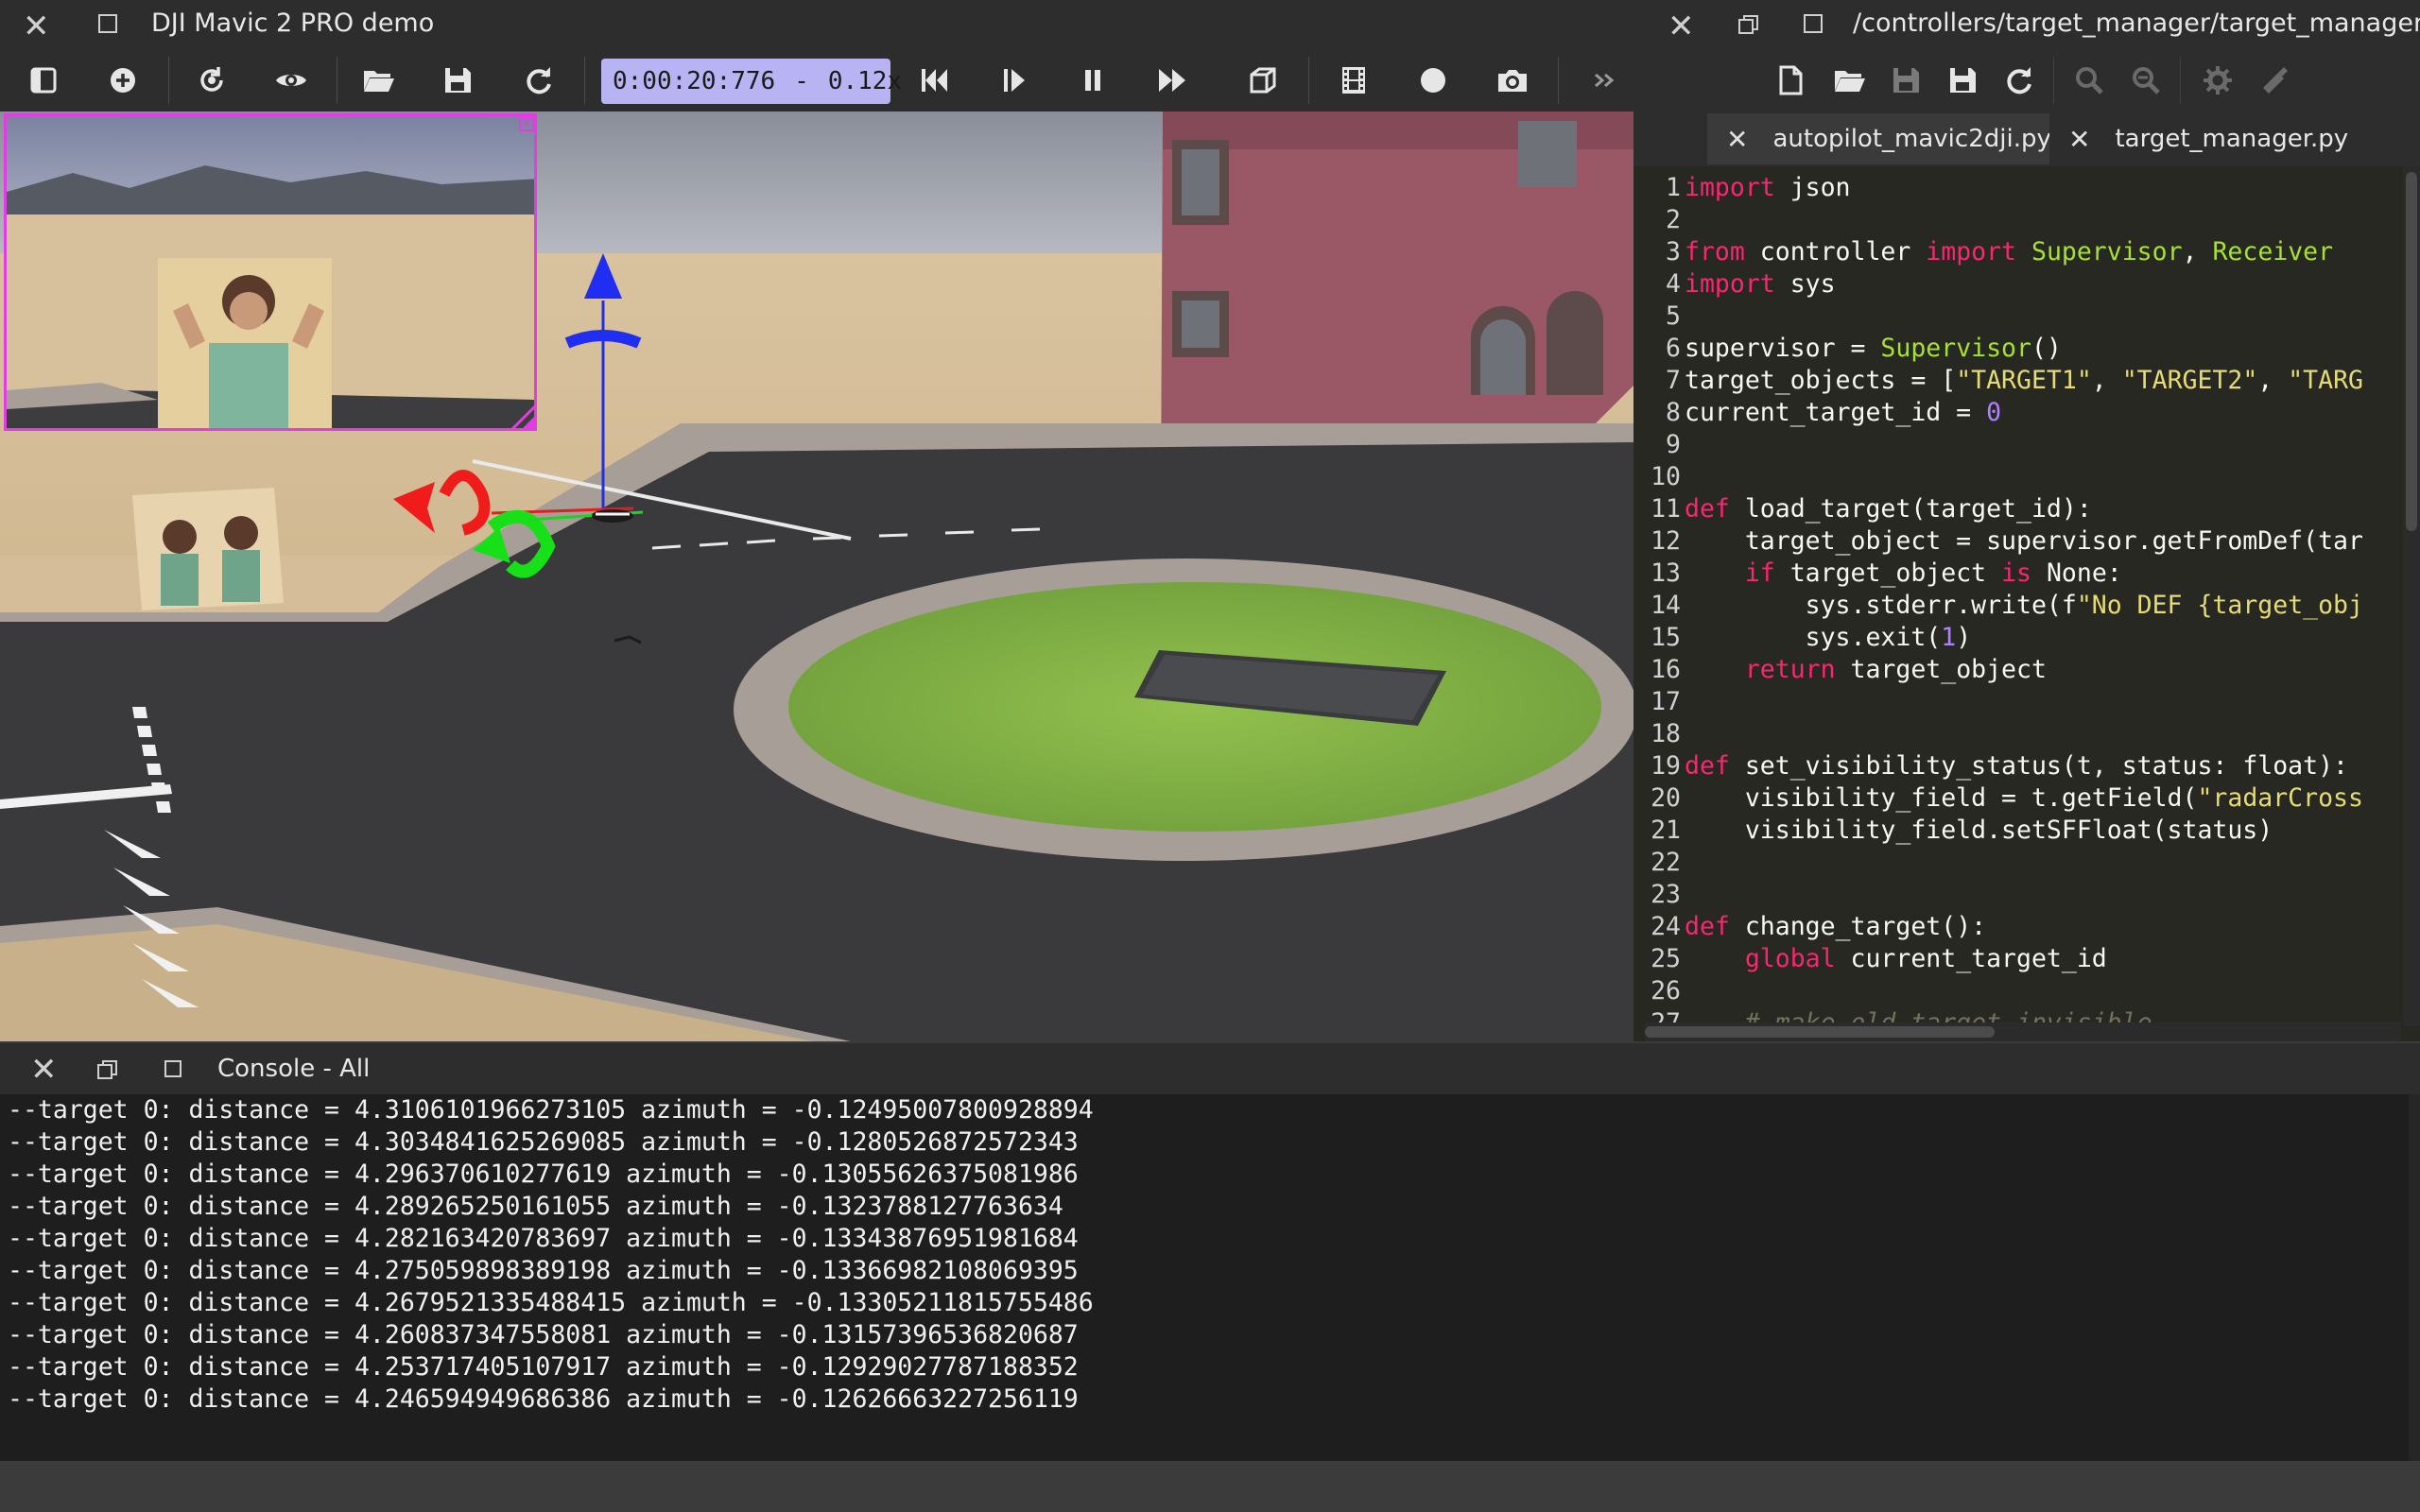  I want to click on code-line: 14 sys.stderr.write(f"No DEF {target_obj, so click(1998, 606).